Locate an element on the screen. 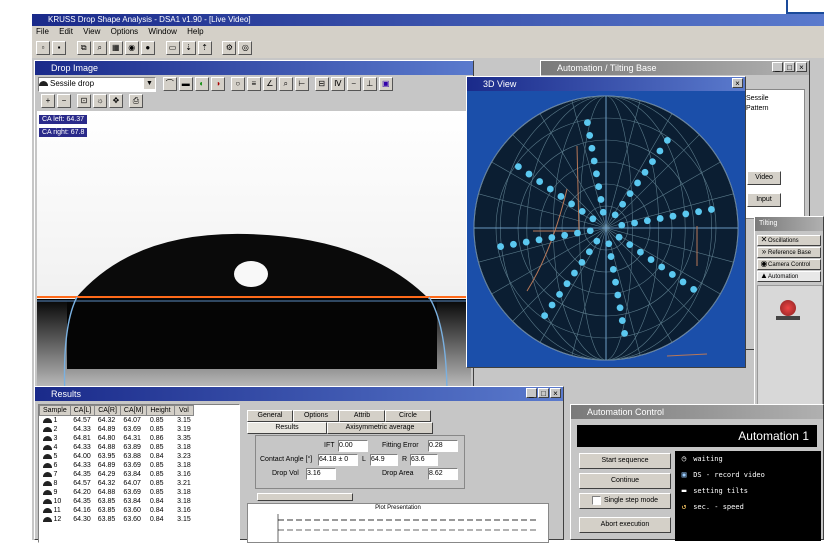 This screenshot has height=543, width=824. r-value: 63.6 is located at coordinates (424, 460).